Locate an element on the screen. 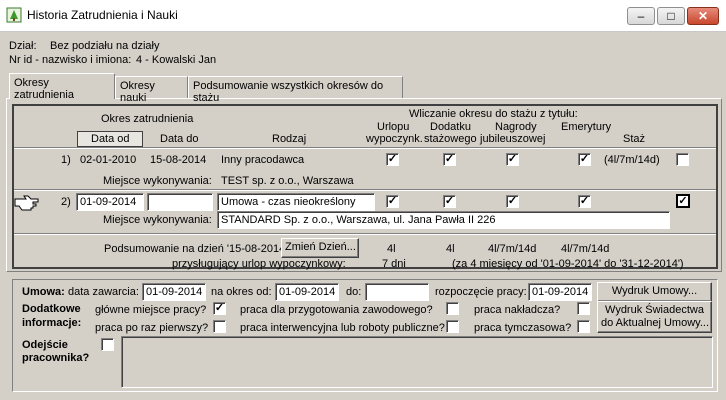 The height and width of the screenshot is (400, 726). row-1-place-label: Miejsce wykonywania: is located at coordinates (157, 181).